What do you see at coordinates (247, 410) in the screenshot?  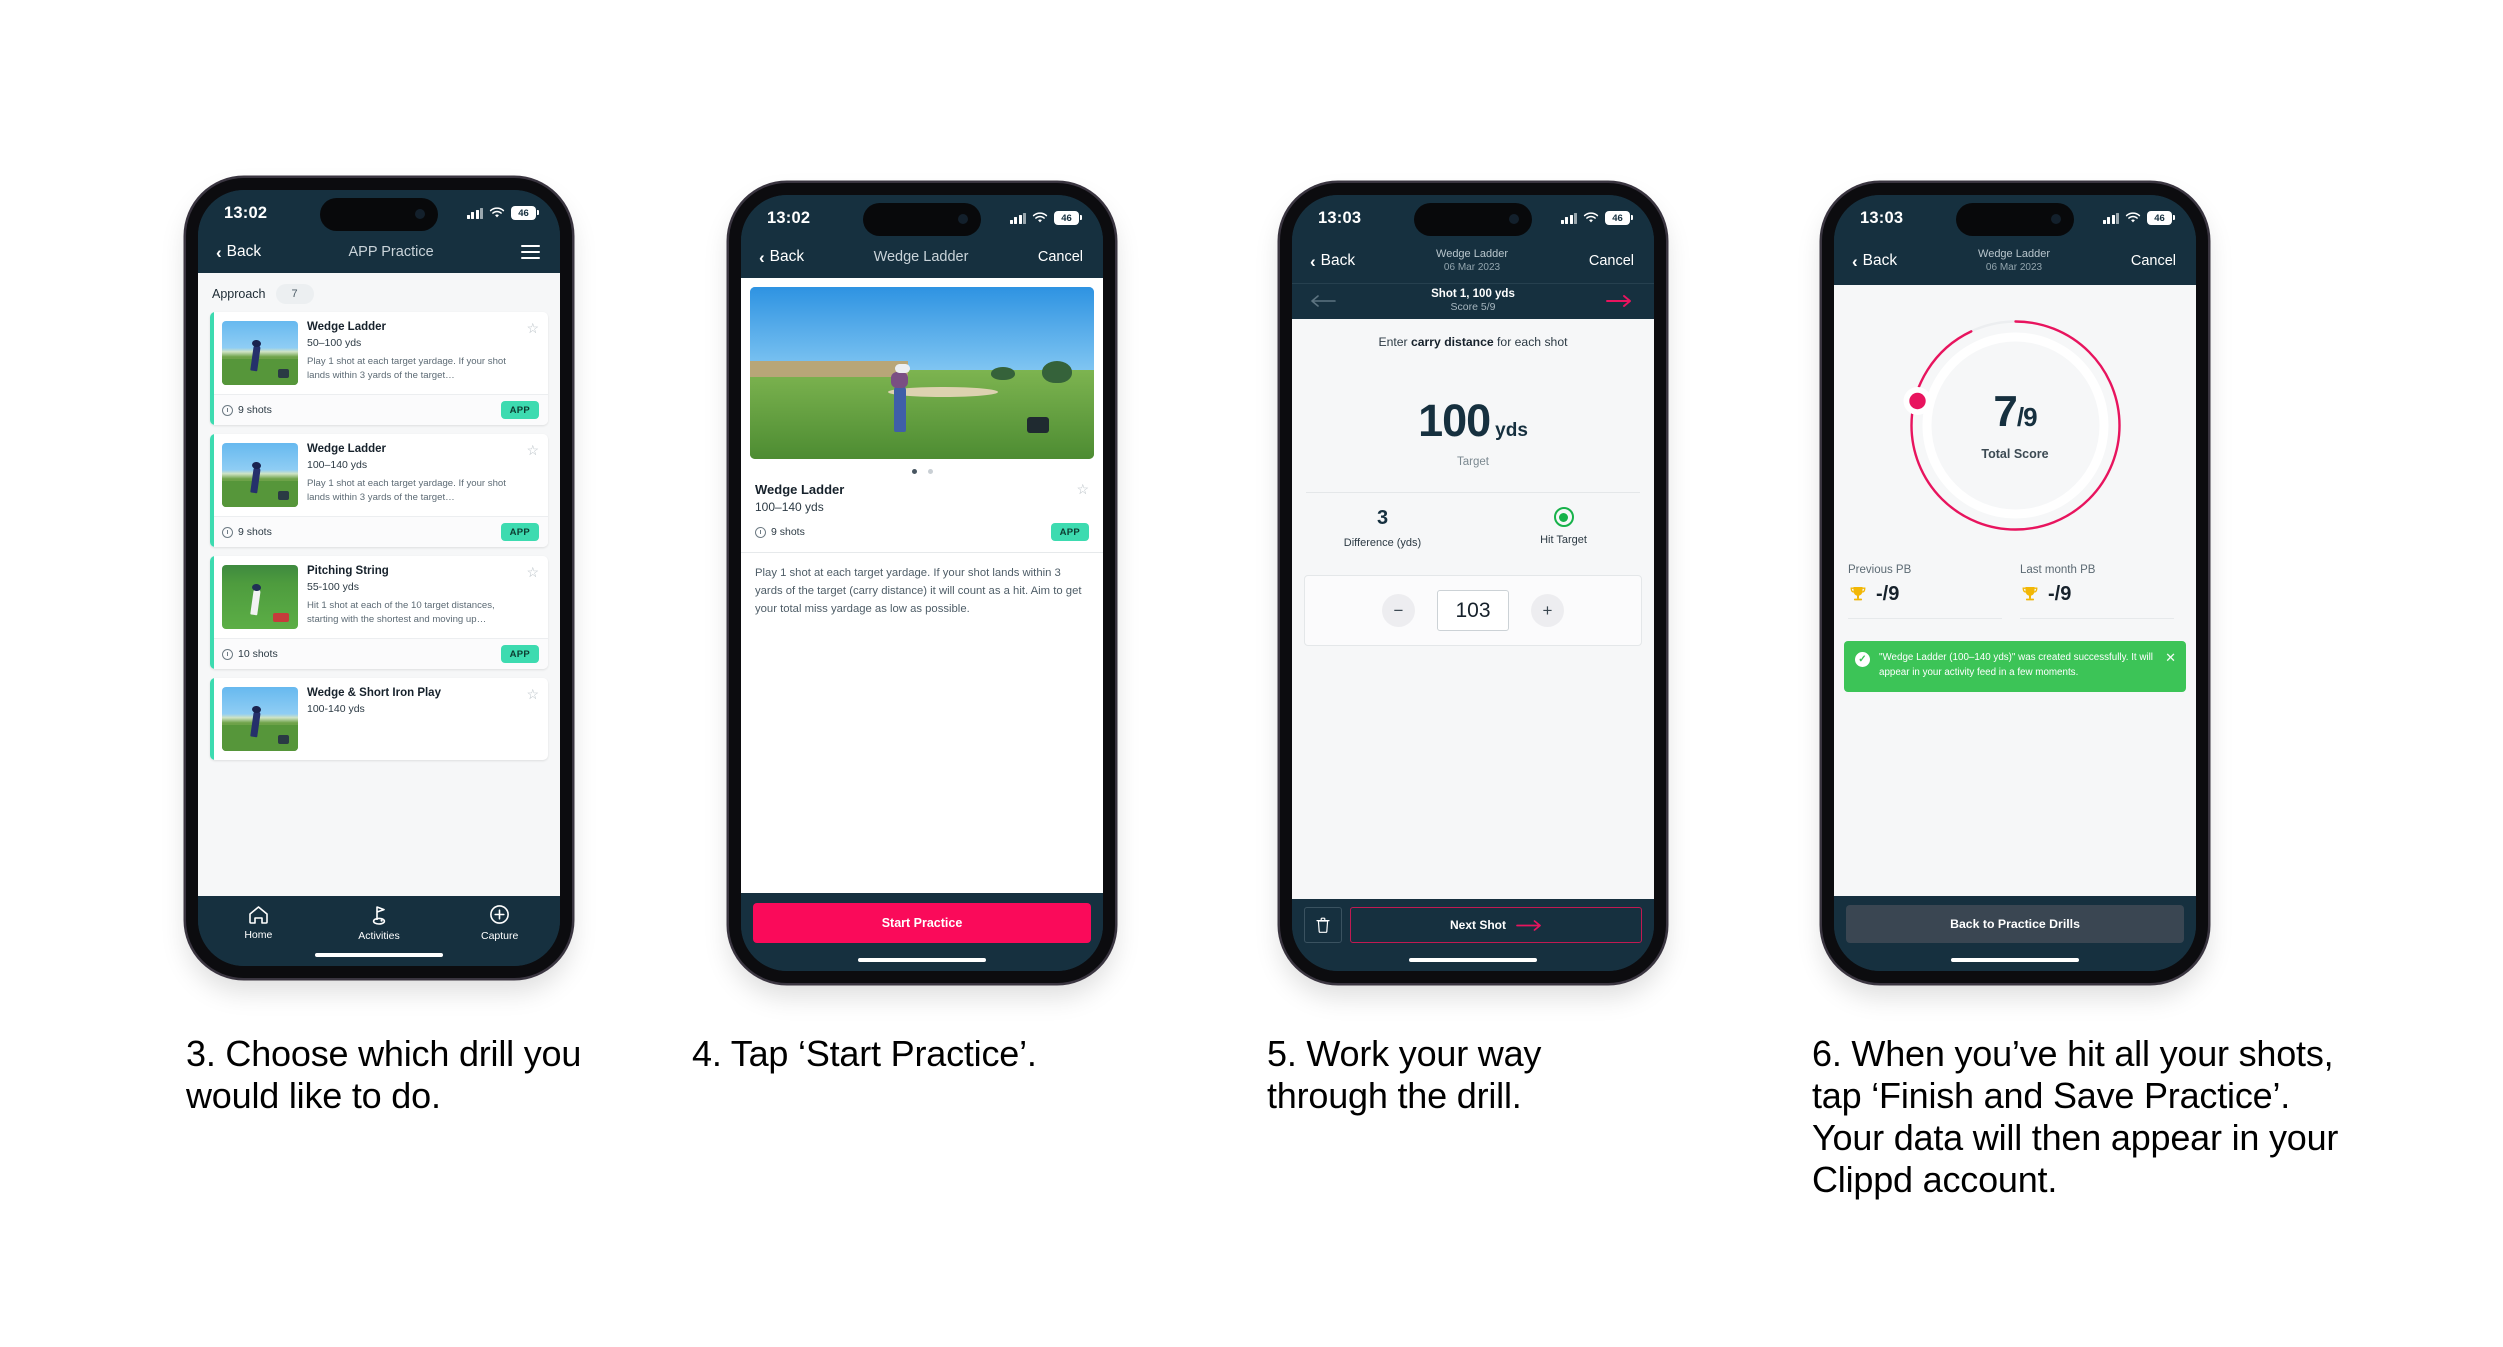 I see `shot-count: 9 shots` at bounding box center [247, 410].